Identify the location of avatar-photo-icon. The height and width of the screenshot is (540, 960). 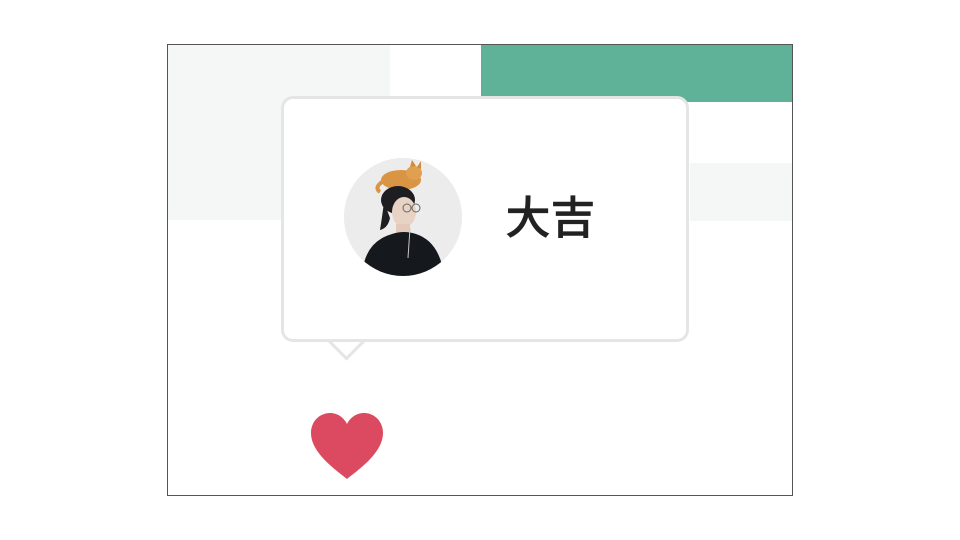
(403, 217).